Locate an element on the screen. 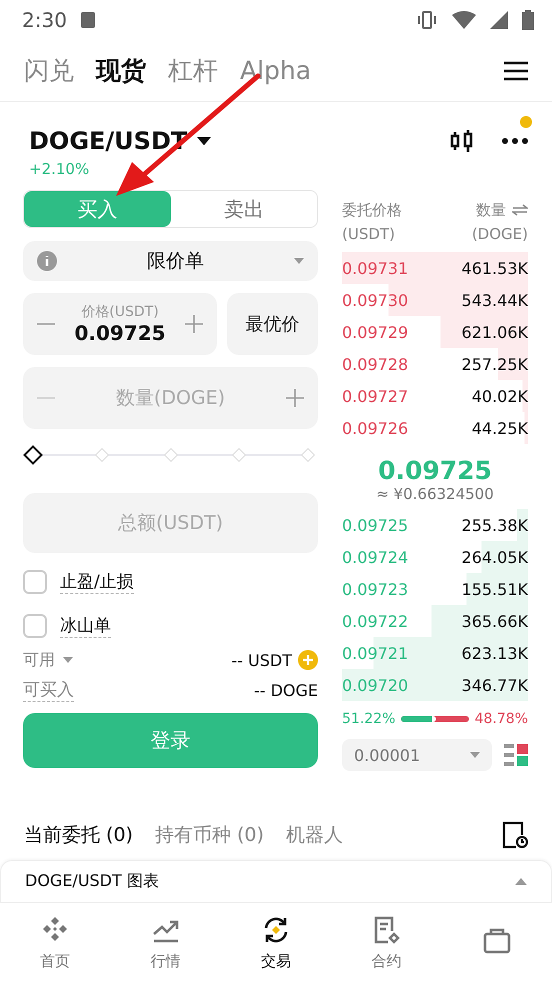 The height and width of the screenshot is (981, 552). price-change: +2.10% is located at coordinates (59, 170).